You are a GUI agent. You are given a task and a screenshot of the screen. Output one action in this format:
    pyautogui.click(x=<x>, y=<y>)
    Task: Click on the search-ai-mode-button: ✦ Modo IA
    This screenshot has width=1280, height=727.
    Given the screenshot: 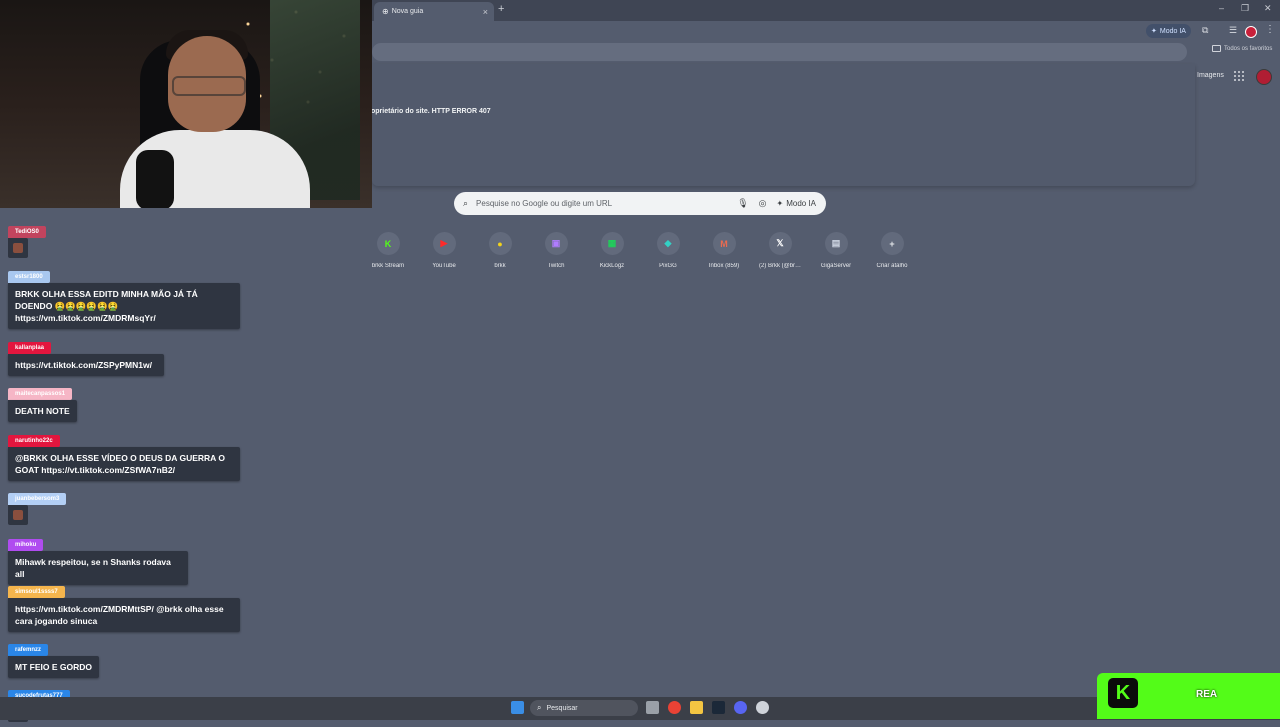 What is the action you would take?
    pyautogui.click(x=797, y=203)
    